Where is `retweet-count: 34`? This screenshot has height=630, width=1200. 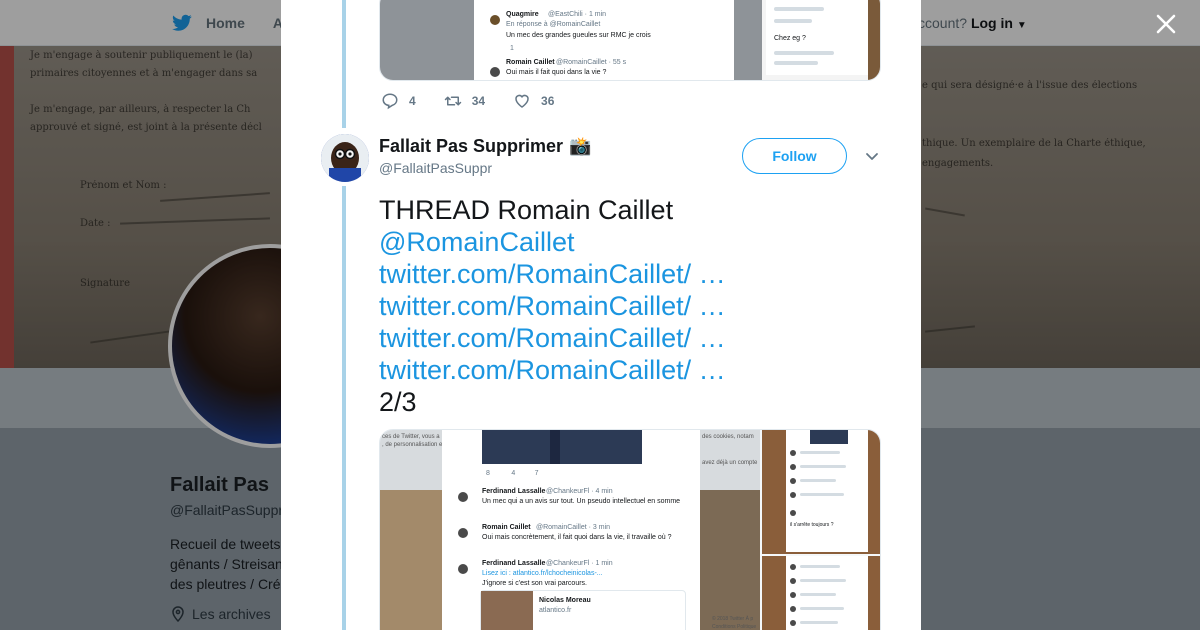 retweet-count: 34 is located at coordinates (478, 101).